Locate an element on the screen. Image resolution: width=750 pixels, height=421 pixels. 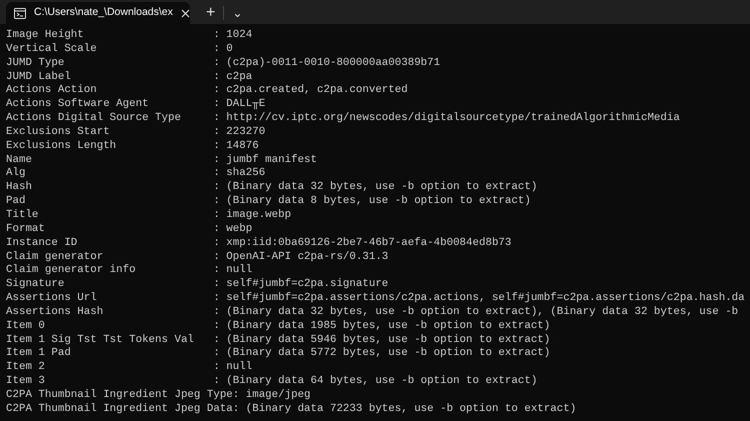
terminal-line: Exclusions Start : 223270 is located at coordinates (136, 133).